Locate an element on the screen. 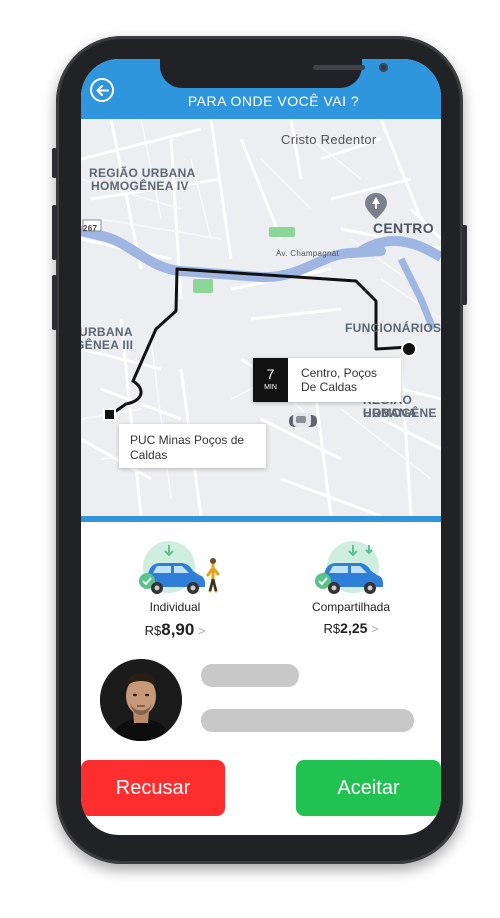 The width and height of the screenshot is (500, 918). destination-line-1: Centro, Poços is located at coordinates (339, 373).